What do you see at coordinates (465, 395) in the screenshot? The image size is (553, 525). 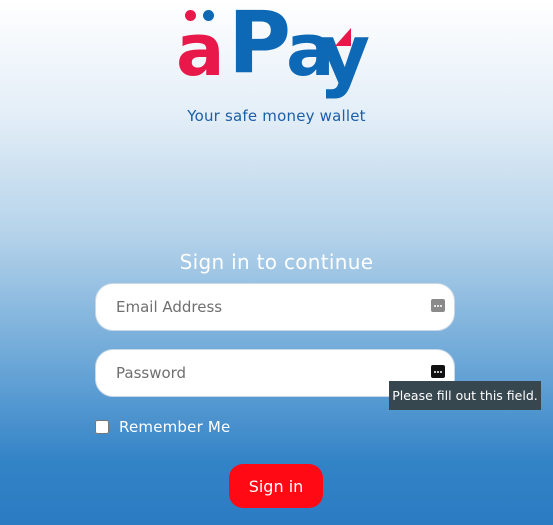 I see `validation-tooltip: Please fill out this field.` at bounding box center [465, 395].